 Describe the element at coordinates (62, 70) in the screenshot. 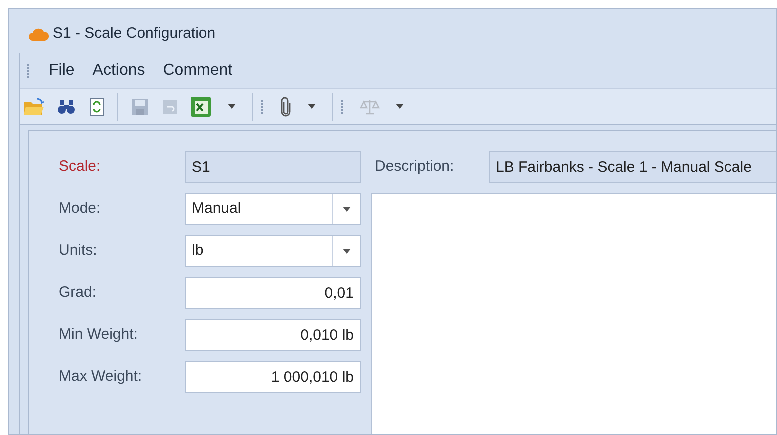

I see `menu-item: File` at that location.